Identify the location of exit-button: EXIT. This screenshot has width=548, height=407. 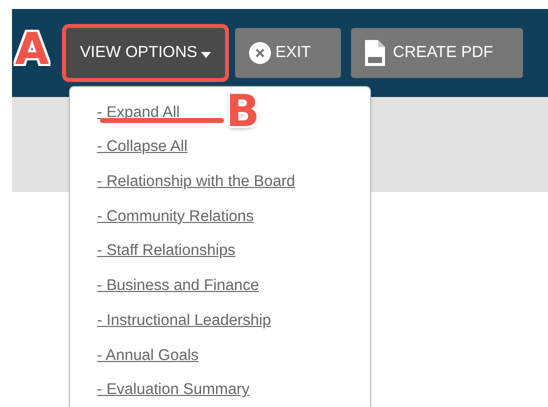
(288, 53).